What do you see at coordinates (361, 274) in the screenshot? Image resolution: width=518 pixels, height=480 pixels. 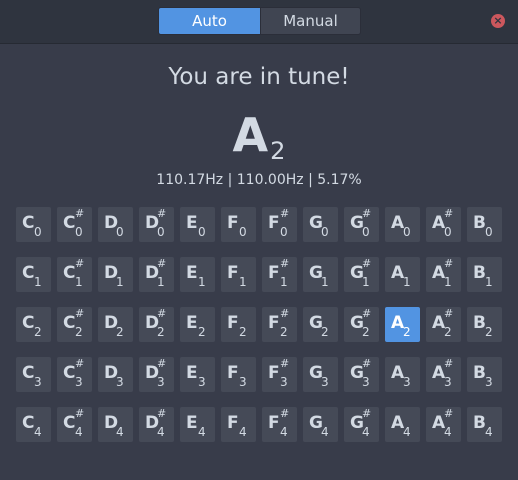 I see `note-key-g-sharp-1: G #1` at bounding box center [361, 274].